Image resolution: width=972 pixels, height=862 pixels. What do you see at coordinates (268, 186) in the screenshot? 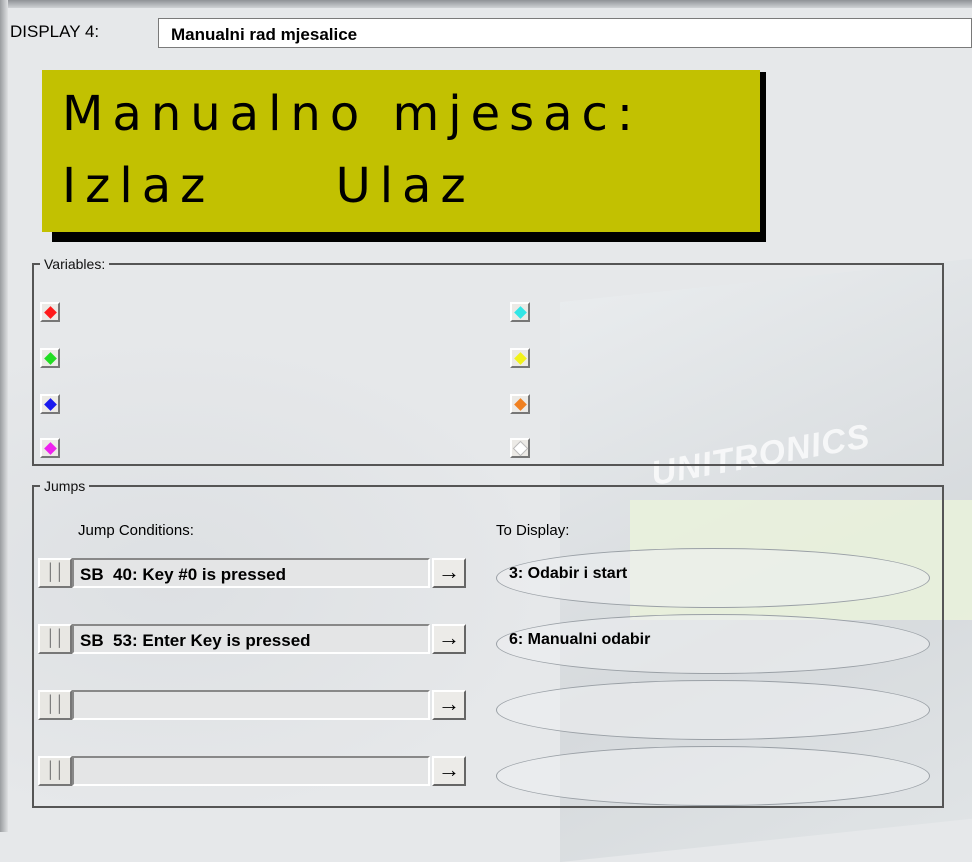
I see `lcd-line-2: Izlaz Ulaz` at bounding box center [268, 186].